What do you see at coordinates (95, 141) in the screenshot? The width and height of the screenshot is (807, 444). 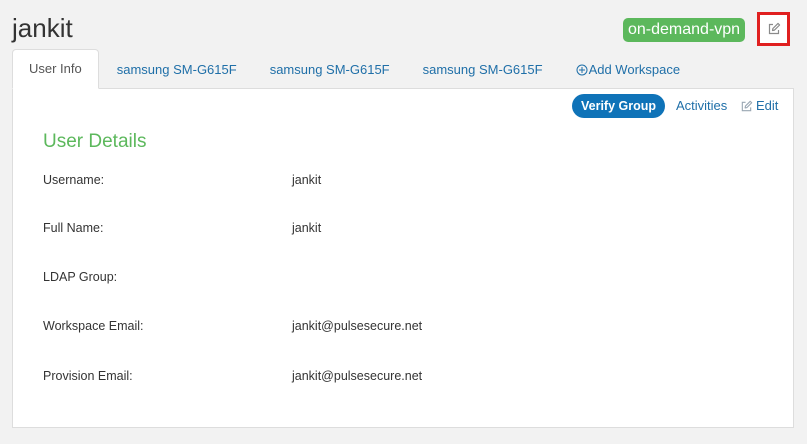 I see `section-title: User Details` at bounding box center [95, 141].